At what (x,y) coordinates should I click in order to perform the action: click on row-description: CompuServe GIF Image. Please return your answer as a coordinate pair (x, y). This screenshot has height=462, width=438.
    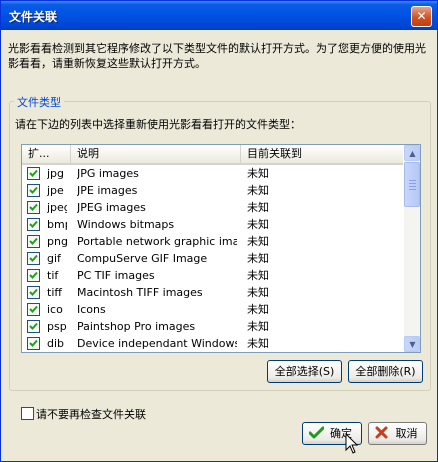
    Looking at the image, I should click on (142, 258).